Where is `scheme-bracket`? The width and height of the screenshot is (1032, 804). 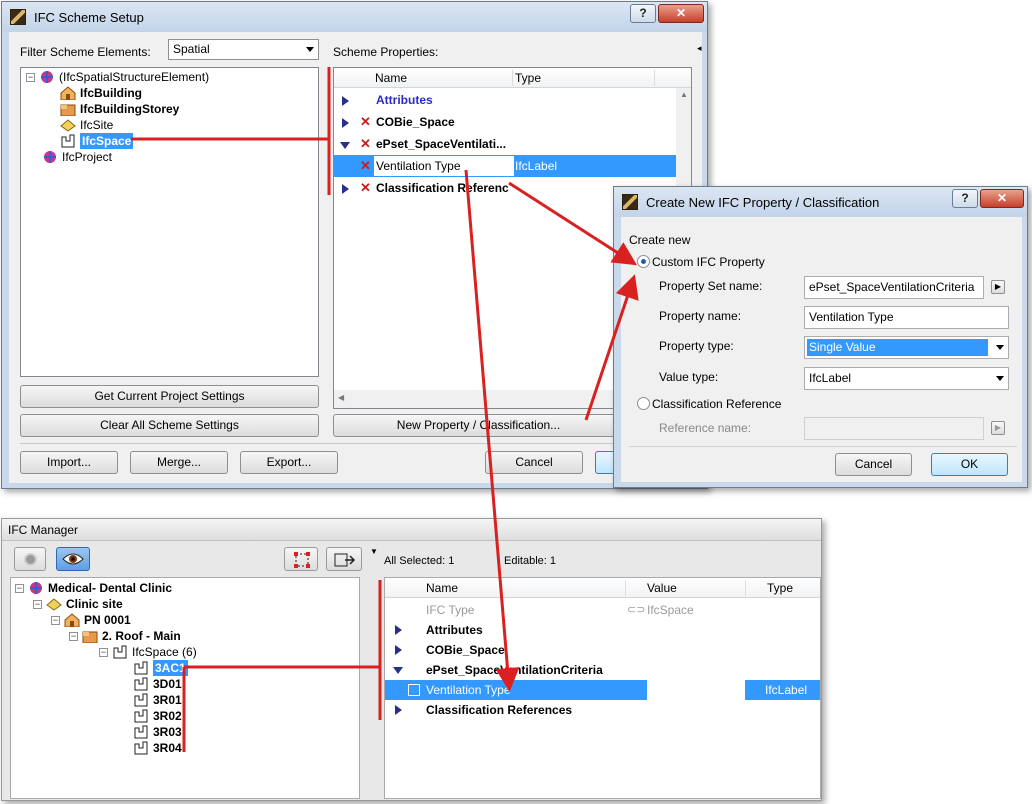
scheme-bracket is located at coordinates (231, 131).